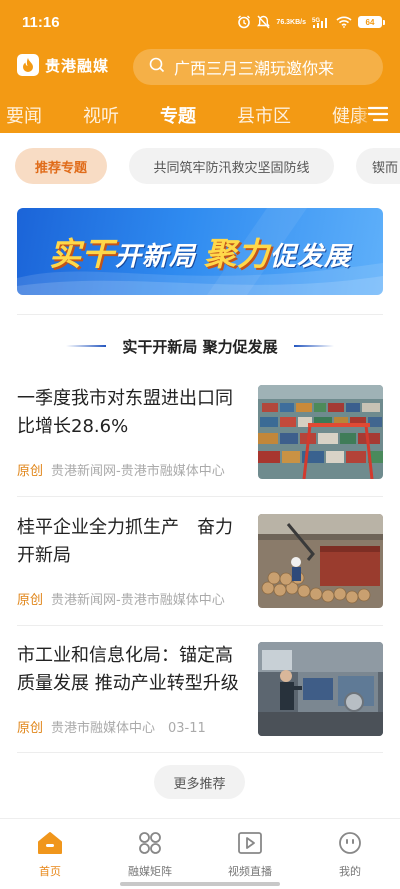 The width and height of the screenshot is (400, 889). I want to click on section-title: 实干开新局 聚力促发展, so click(200, 346).